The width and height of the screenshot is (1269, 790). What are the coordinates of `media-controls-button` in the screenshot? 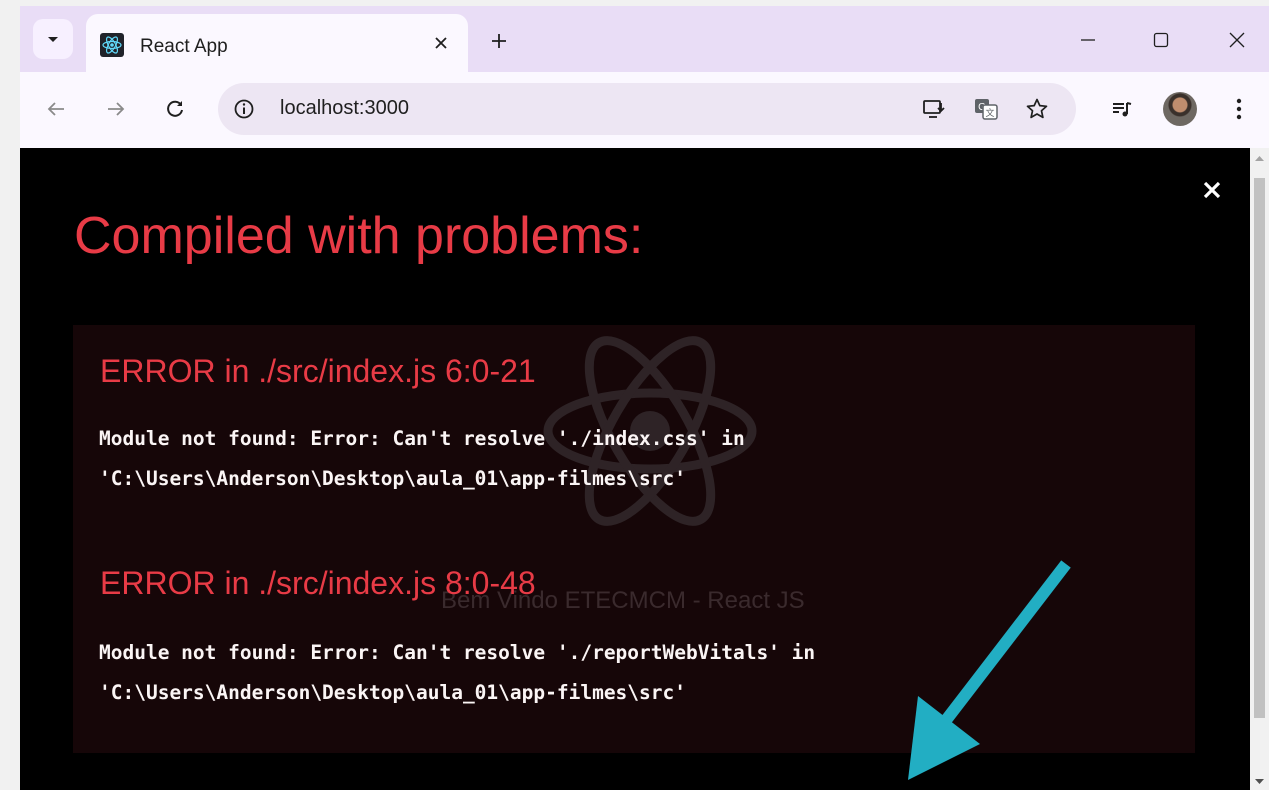 It's located at (1122, 109).